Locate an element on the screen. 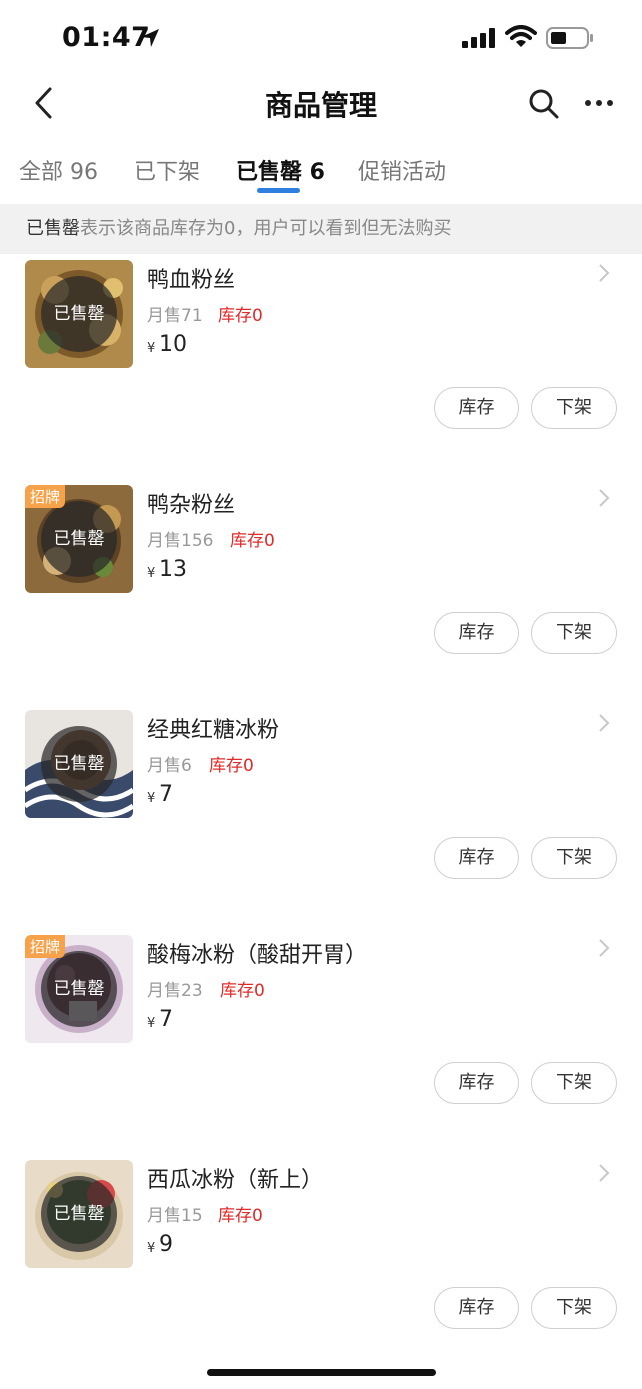 This screenshot has width=642, height=1389. product-price: 10 is located at coordinates (173, 344).